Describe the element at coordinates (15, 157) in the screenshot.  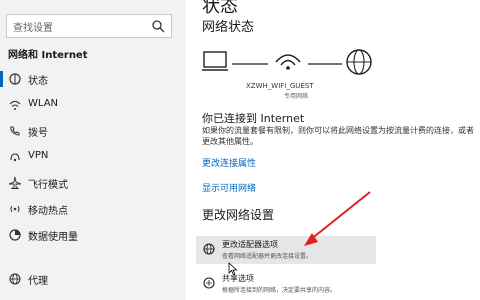
I see `vpn-icon` at that location.